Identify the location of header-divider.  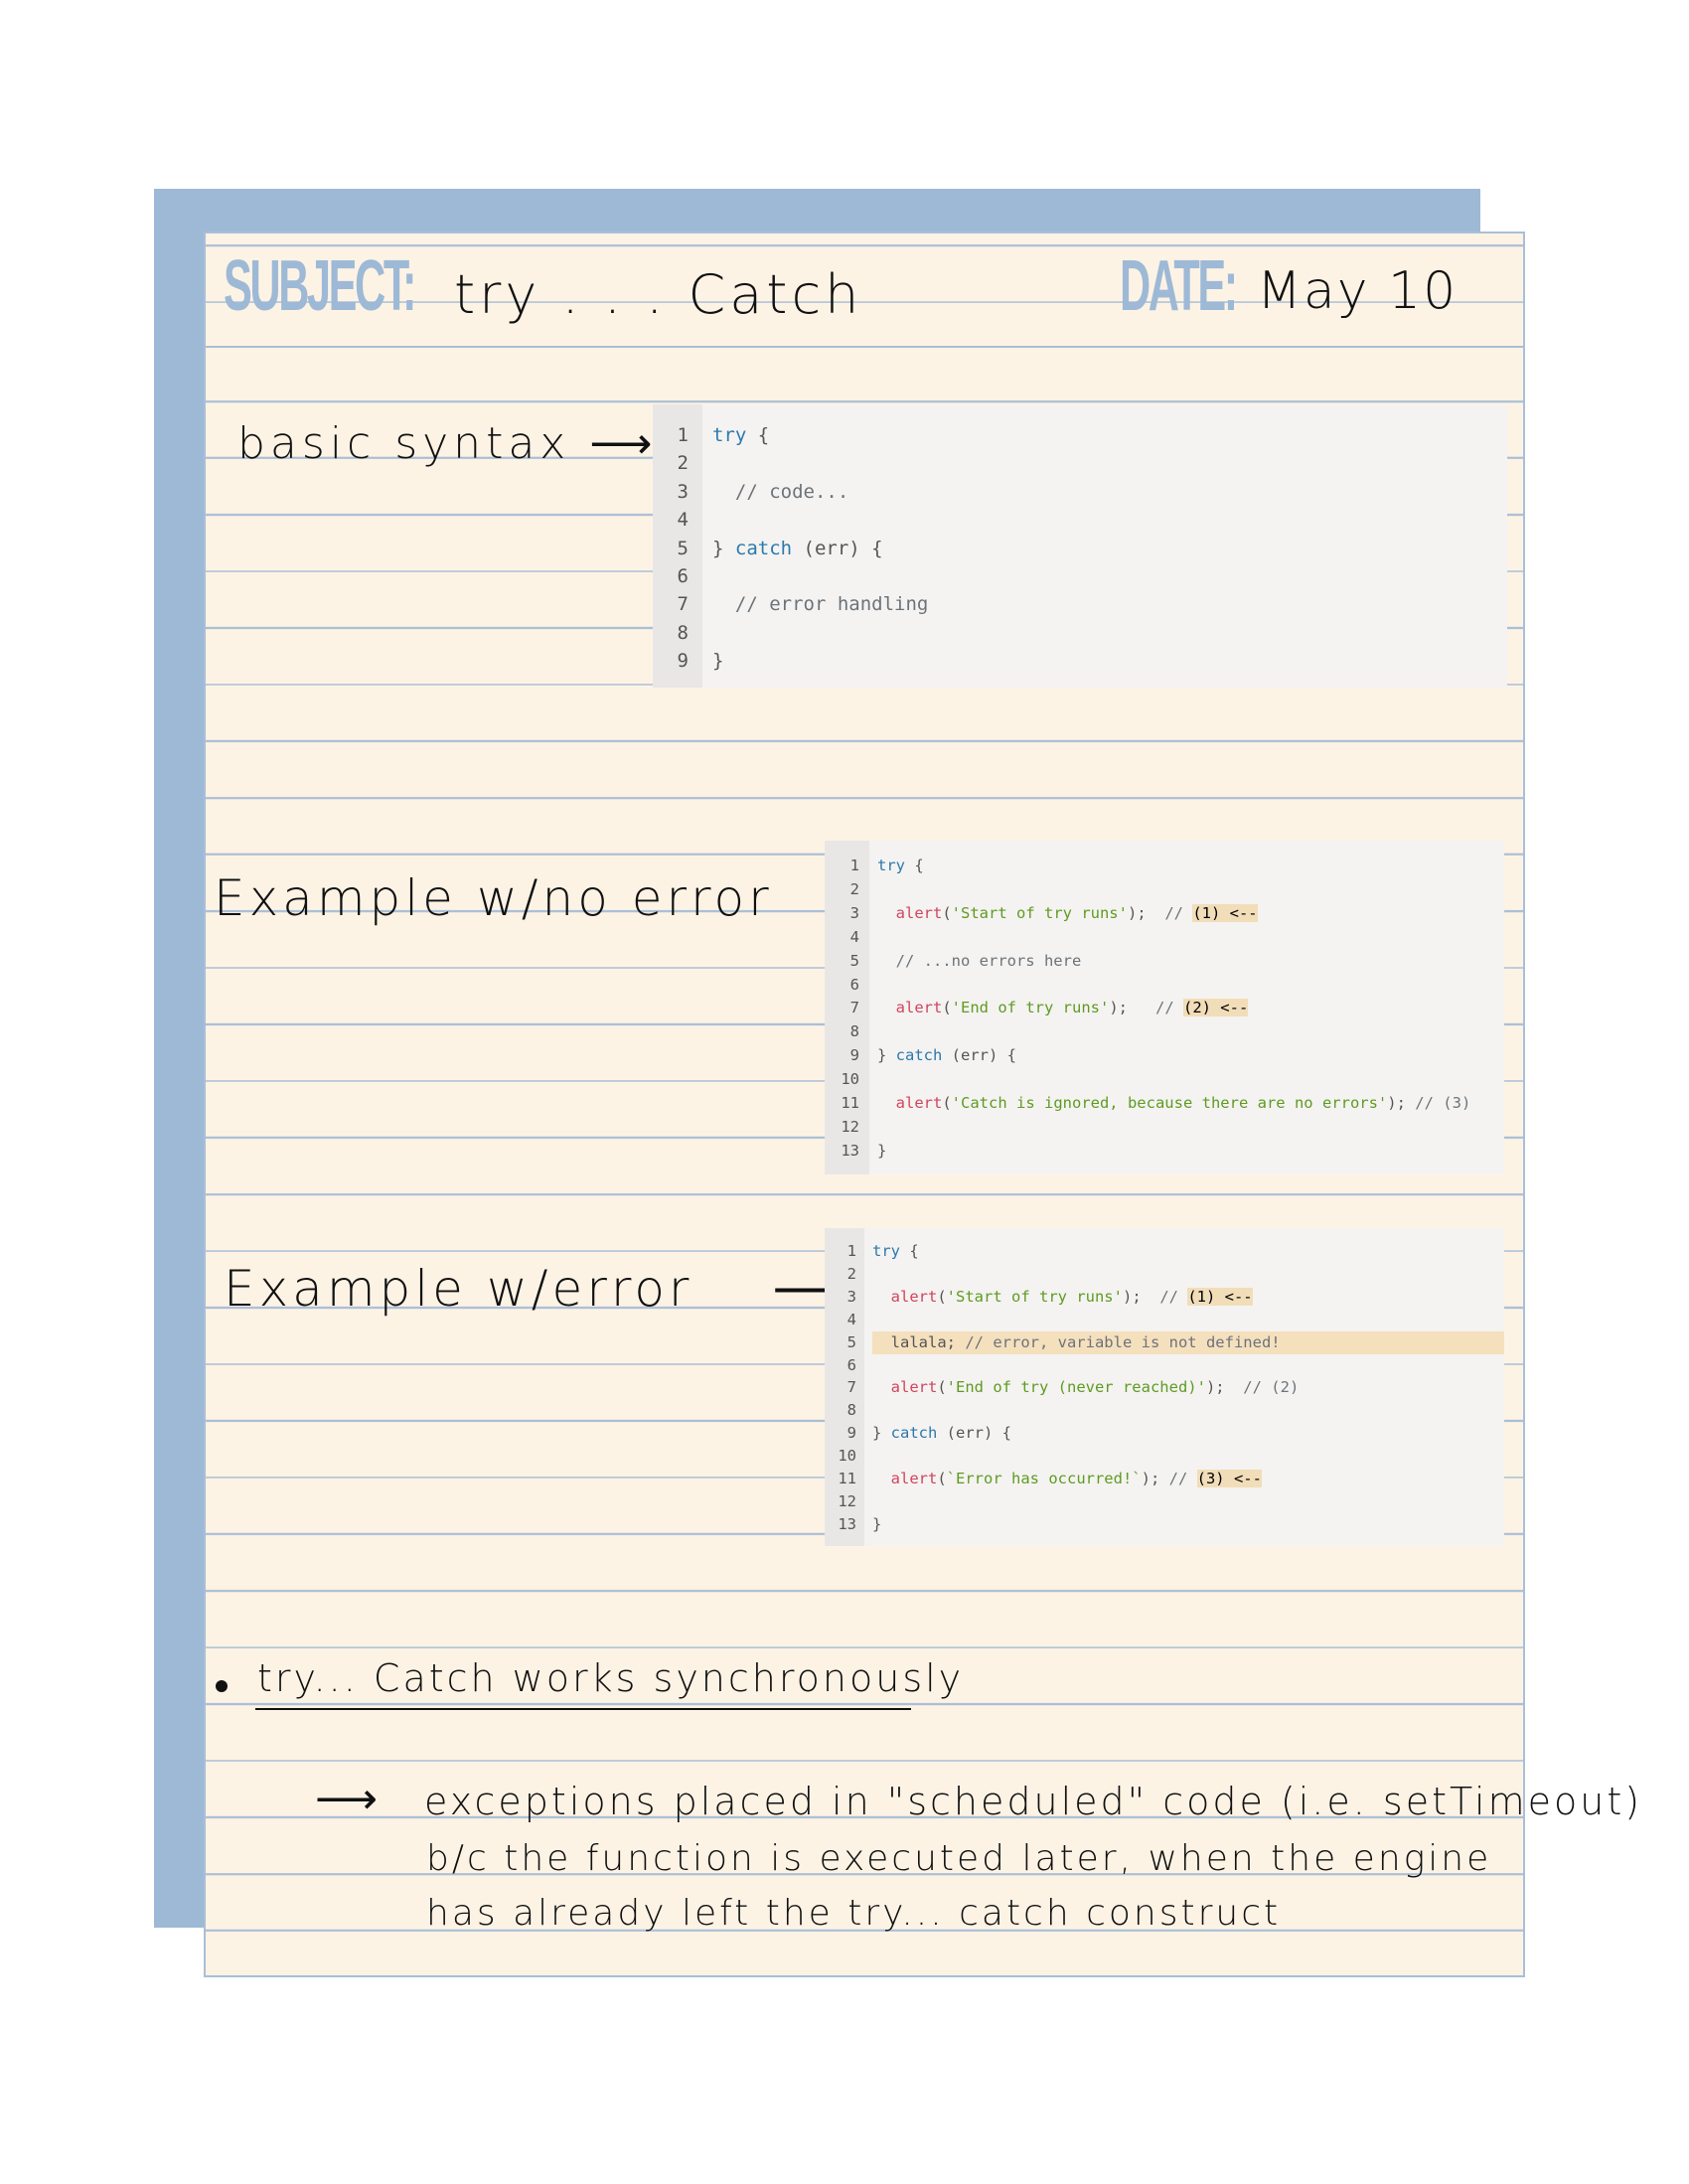
(864, 347).